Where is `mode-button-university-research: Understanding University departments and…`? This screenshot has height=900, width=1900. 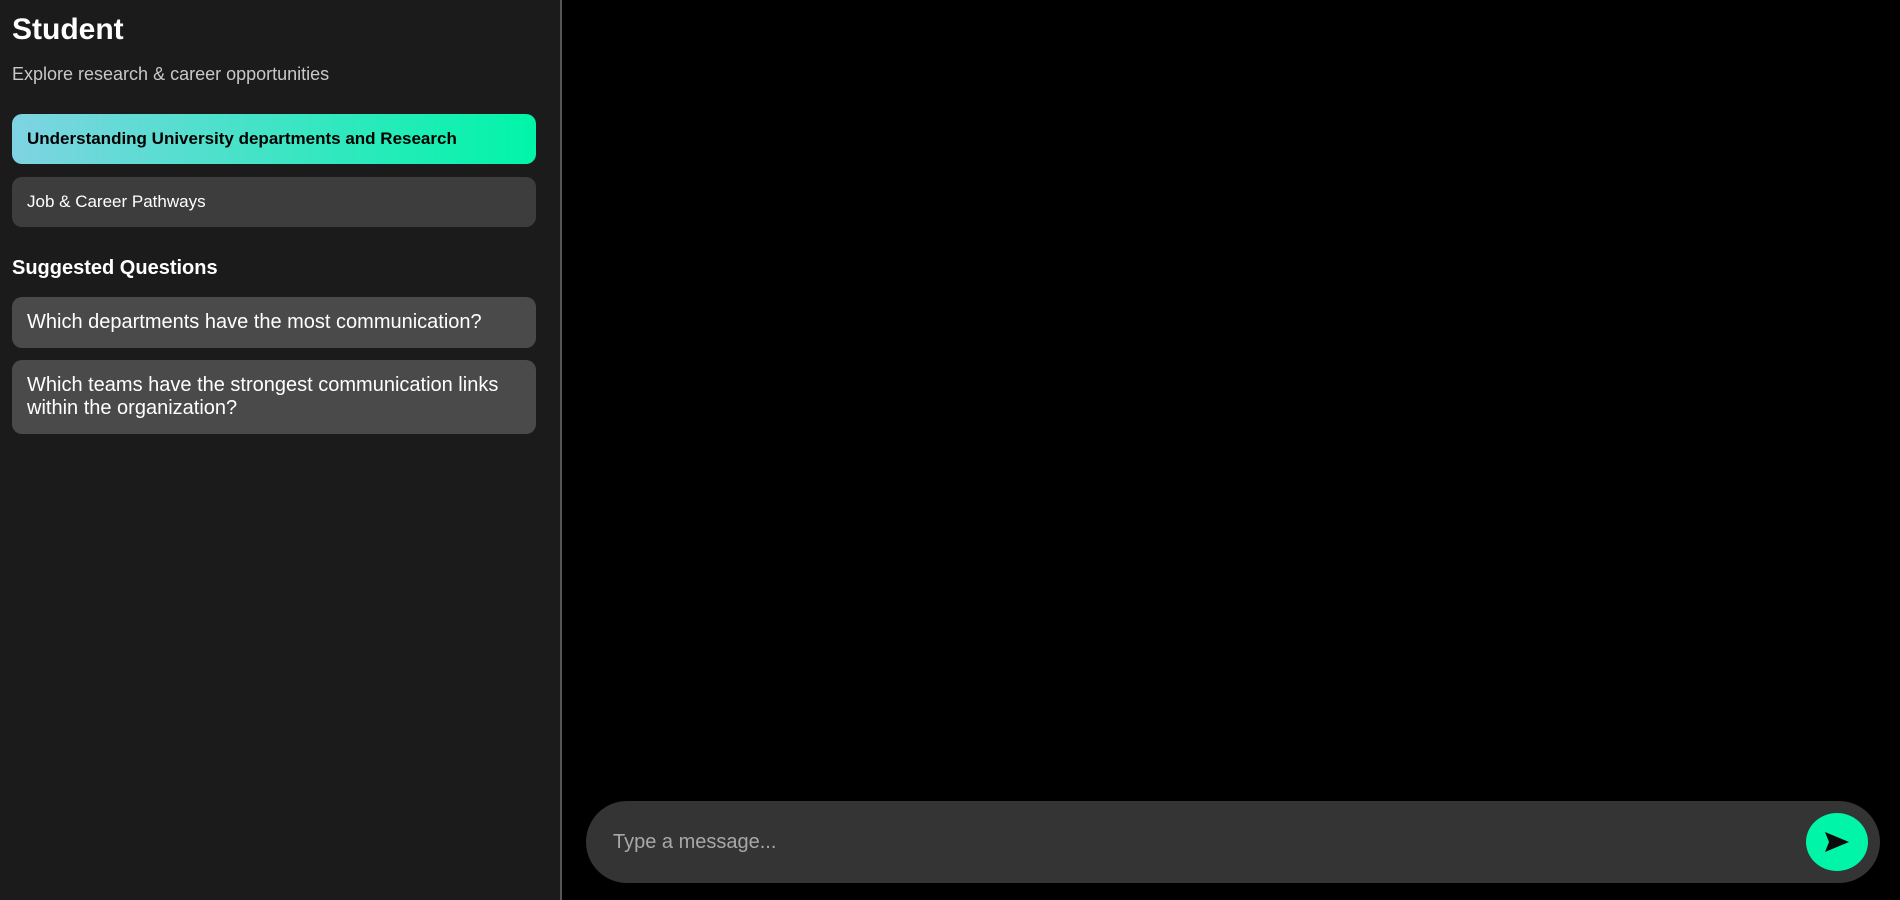 mode-button-university-research: Understanding University departments and… is located at coordinates (274, 139).